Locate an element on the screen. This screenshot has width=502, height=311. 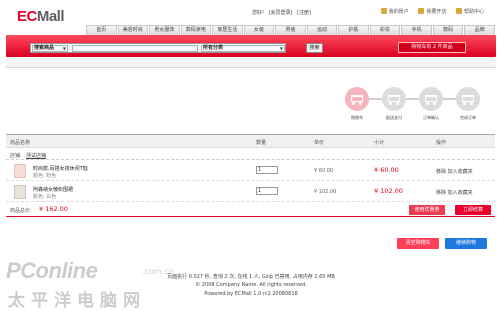
nav-tab: 护肤 is located at coordinates (353, 30).